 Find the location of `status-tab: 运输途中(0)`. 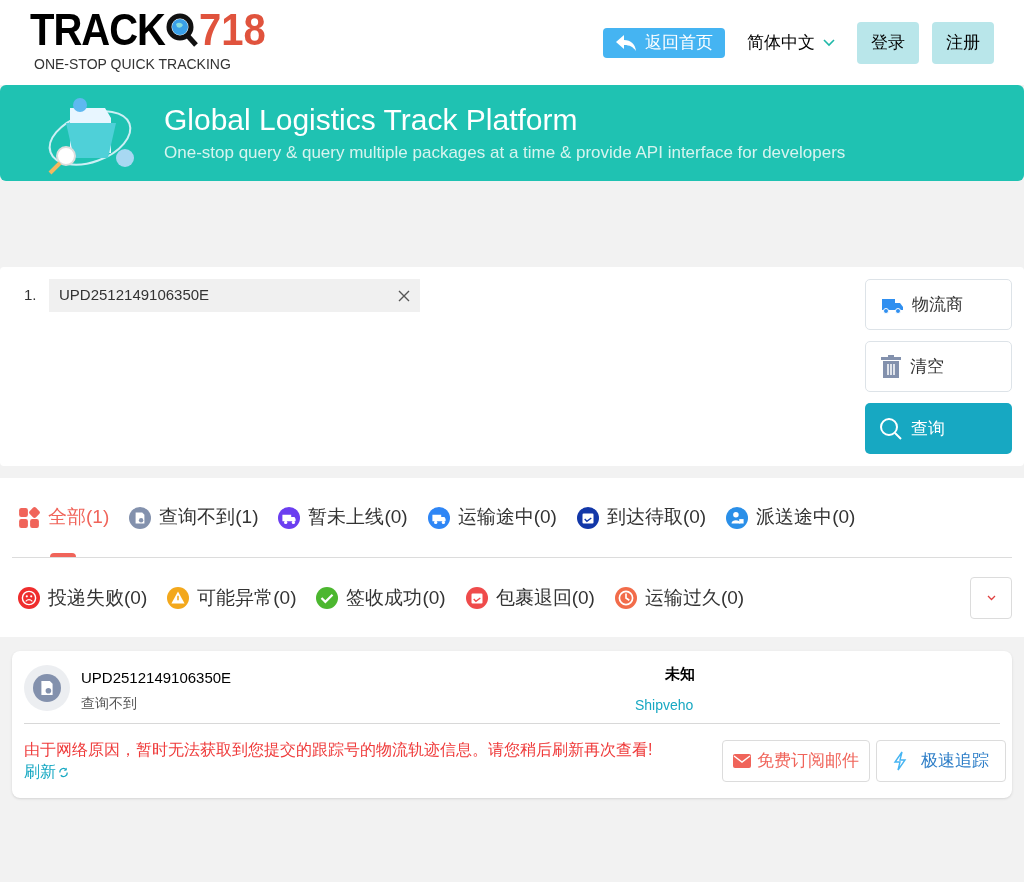

status-tab: 运输途中(0) is located at coordinates (492, 517).